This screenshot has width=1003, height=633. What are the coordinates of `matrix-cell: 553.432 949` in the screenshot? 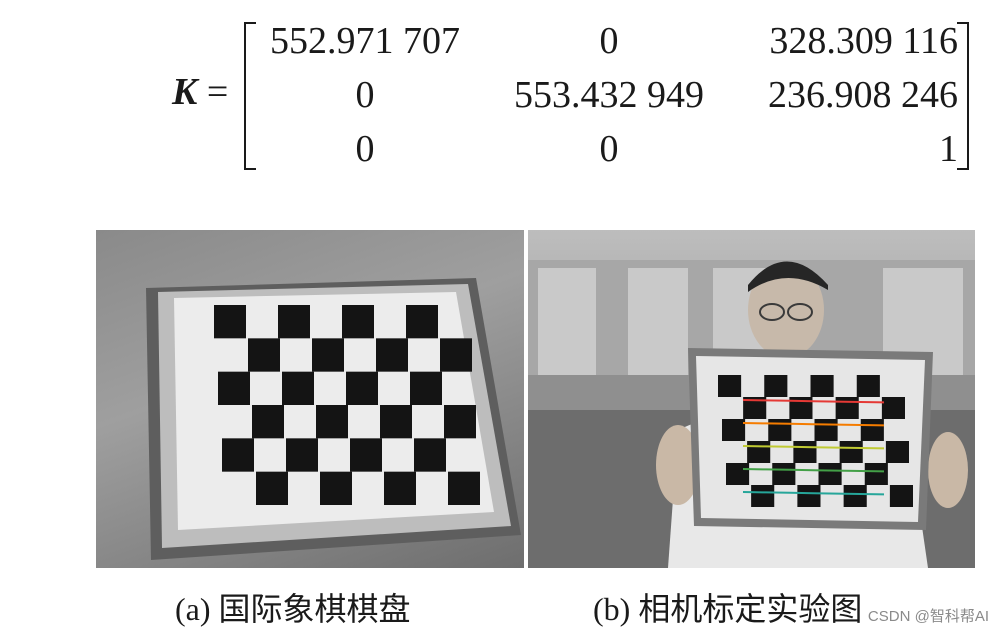 It's located at (609, 95).